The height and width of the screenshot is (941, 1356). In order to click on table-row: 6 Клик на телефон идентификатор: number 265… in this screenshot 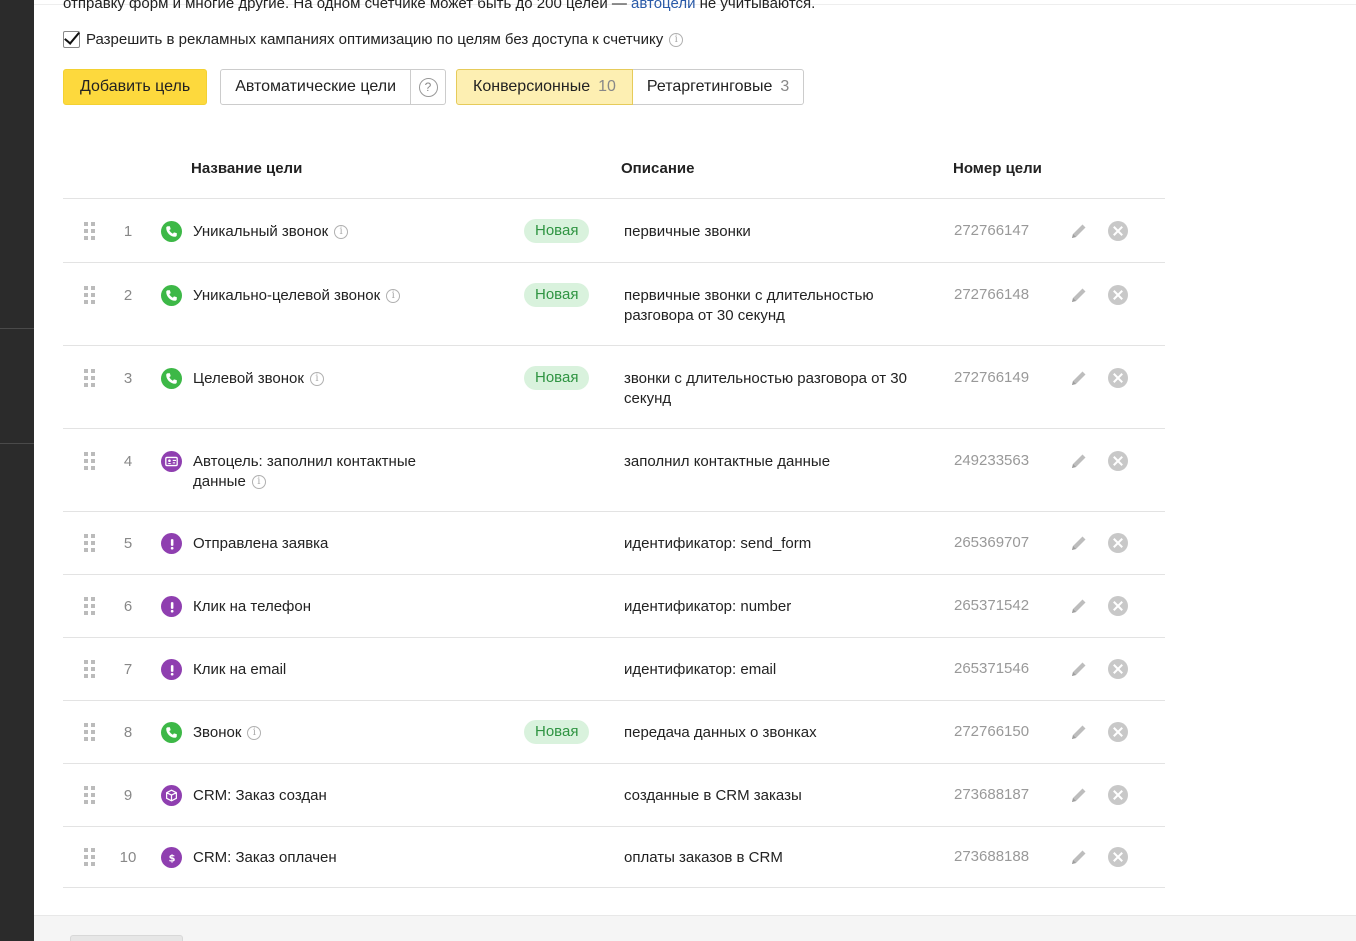, I will do `click(614, 605)`.